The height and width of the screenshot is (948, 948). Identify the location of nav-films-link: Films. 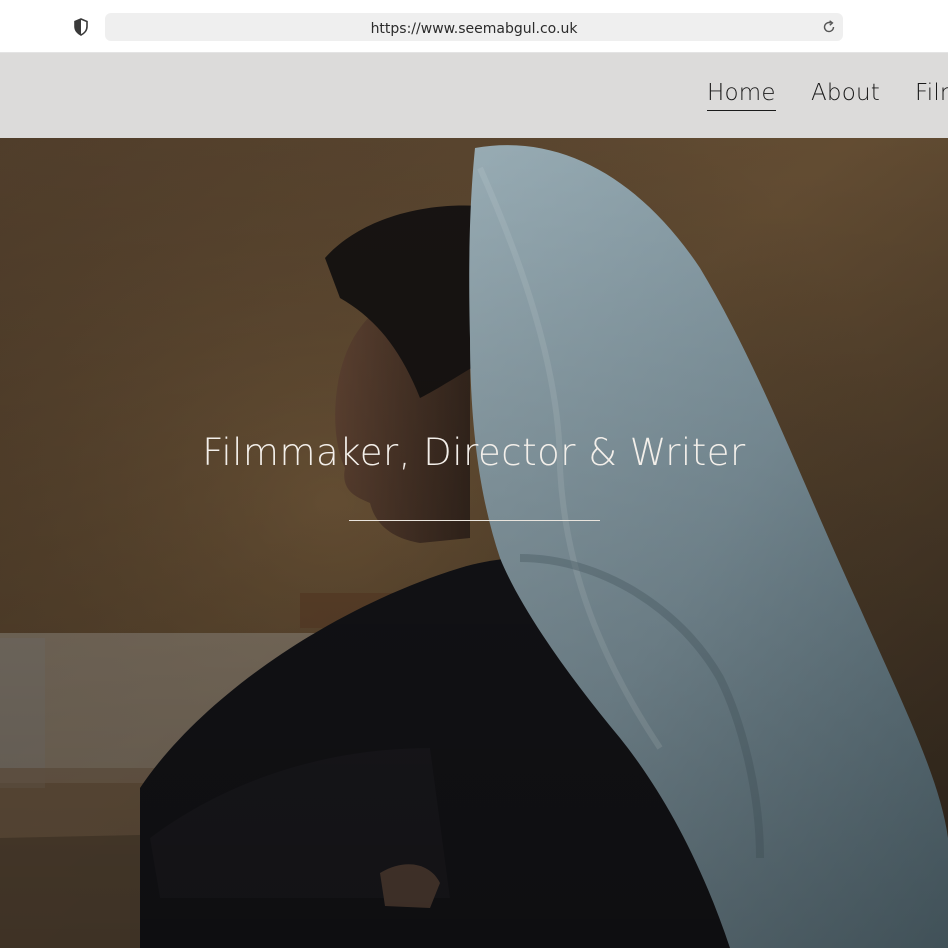
(931, 93).